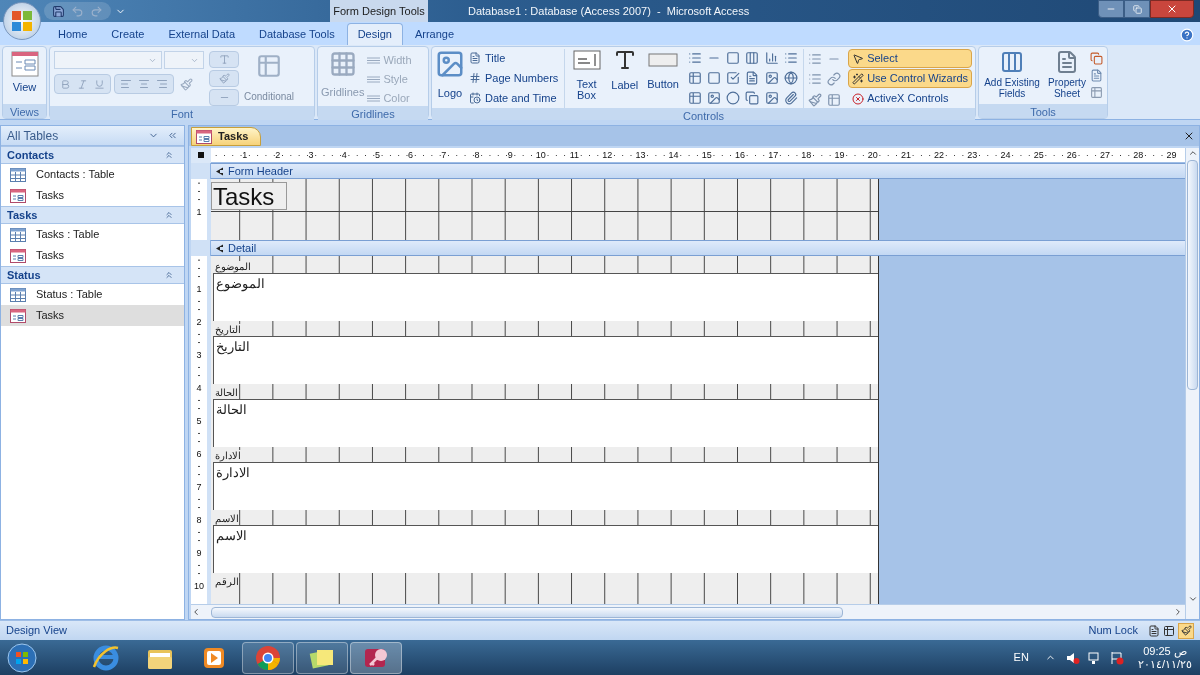 The height and width of the screenshot is (675, 1200). Describe the element at coordinates (199, 322) in the screenshot. I see `ruler-number: 2` at that location.